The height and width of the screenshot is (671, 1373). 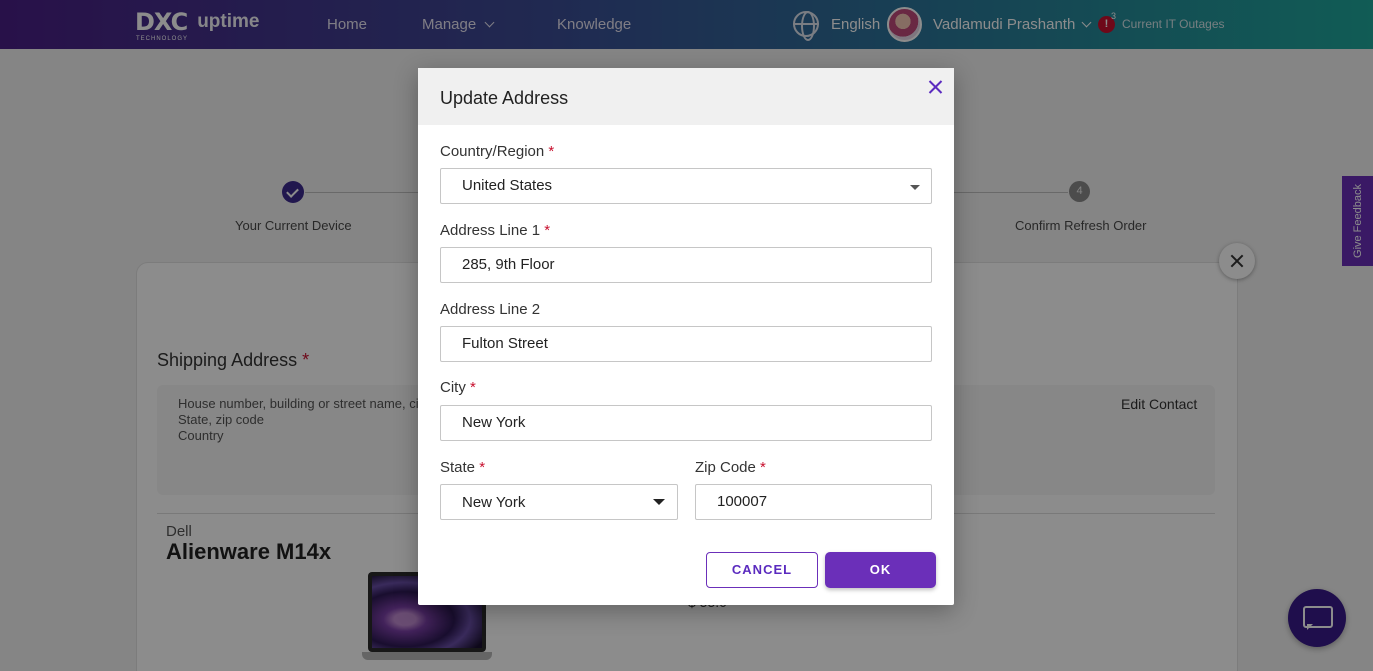 I want to click on country-label: Country/Region *, so click(x=497, y=151).